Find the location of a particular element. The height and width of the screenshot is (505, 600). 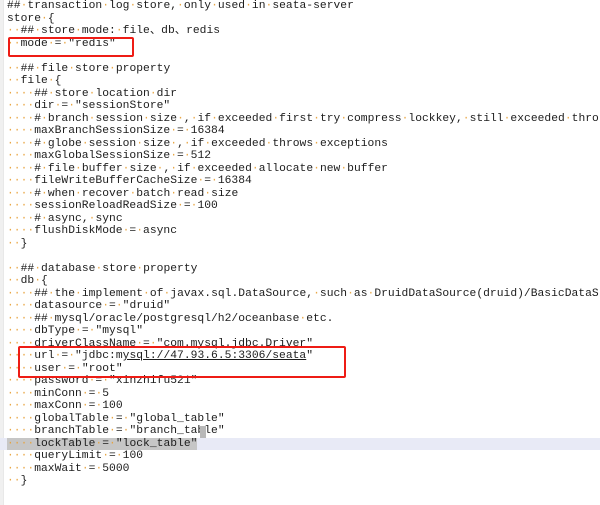

code-line: ····sessionReloadReadSize·=·100 is located at coordinates (300, 206).